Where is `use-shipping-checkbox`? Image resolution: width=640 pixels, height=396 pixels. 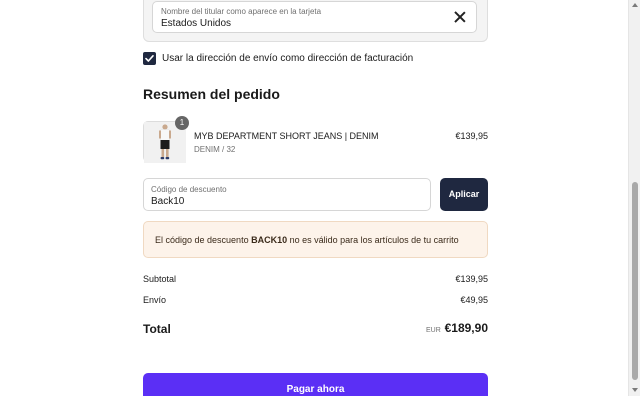
use-shipping-checkbox is located at coordinates (149, 58).